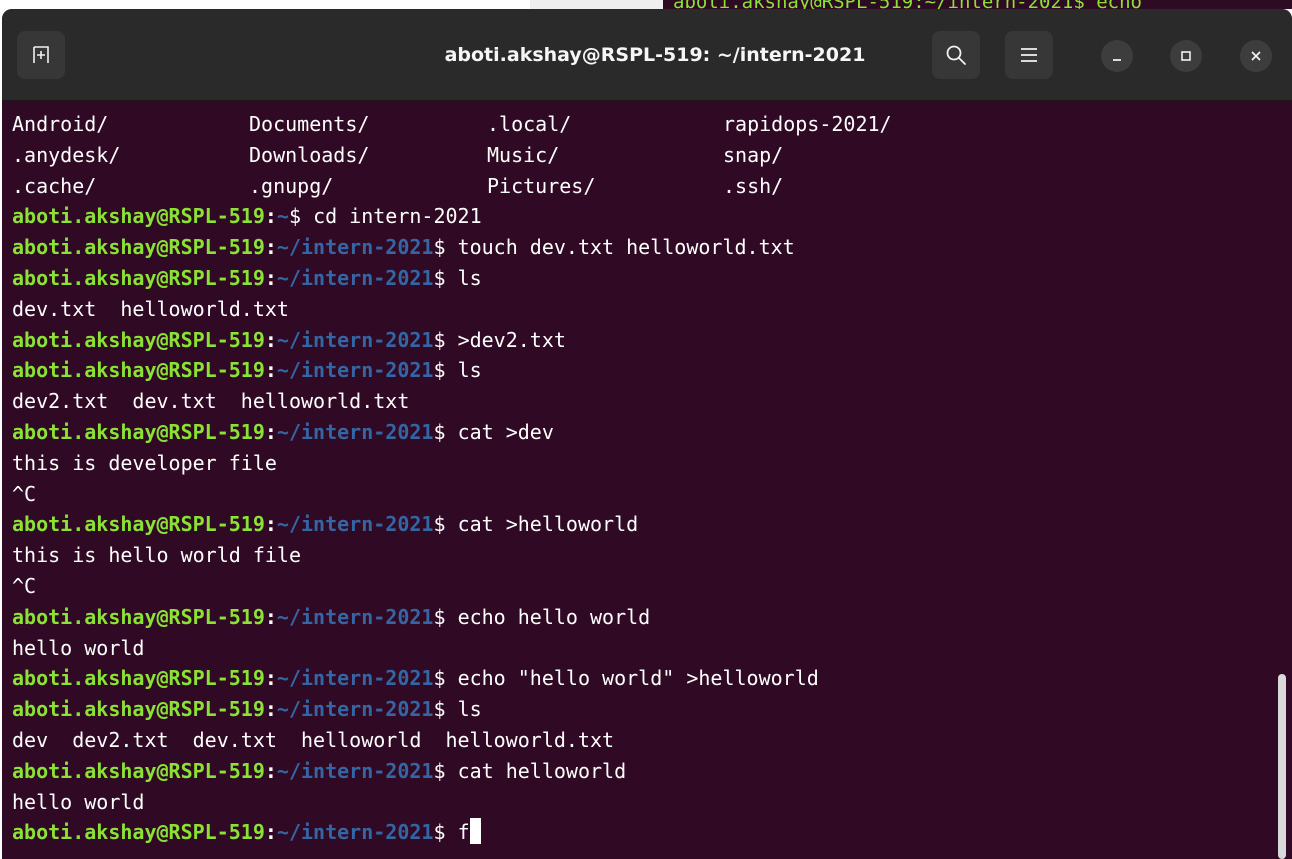 This screenshot has height=859, width=1292. I want to click on text-cursor, so click(475, 831).